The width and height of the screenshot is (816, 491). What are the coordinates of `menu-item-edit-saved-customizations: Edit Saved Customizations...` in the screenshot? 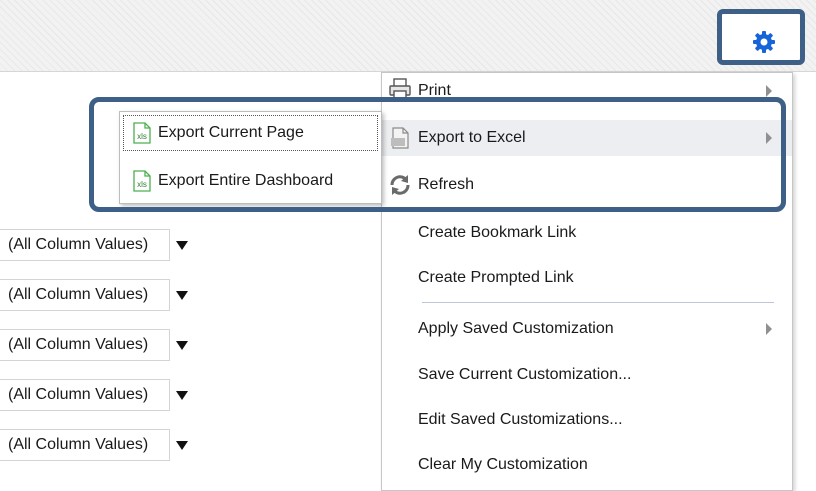 It's located at (587, 420).